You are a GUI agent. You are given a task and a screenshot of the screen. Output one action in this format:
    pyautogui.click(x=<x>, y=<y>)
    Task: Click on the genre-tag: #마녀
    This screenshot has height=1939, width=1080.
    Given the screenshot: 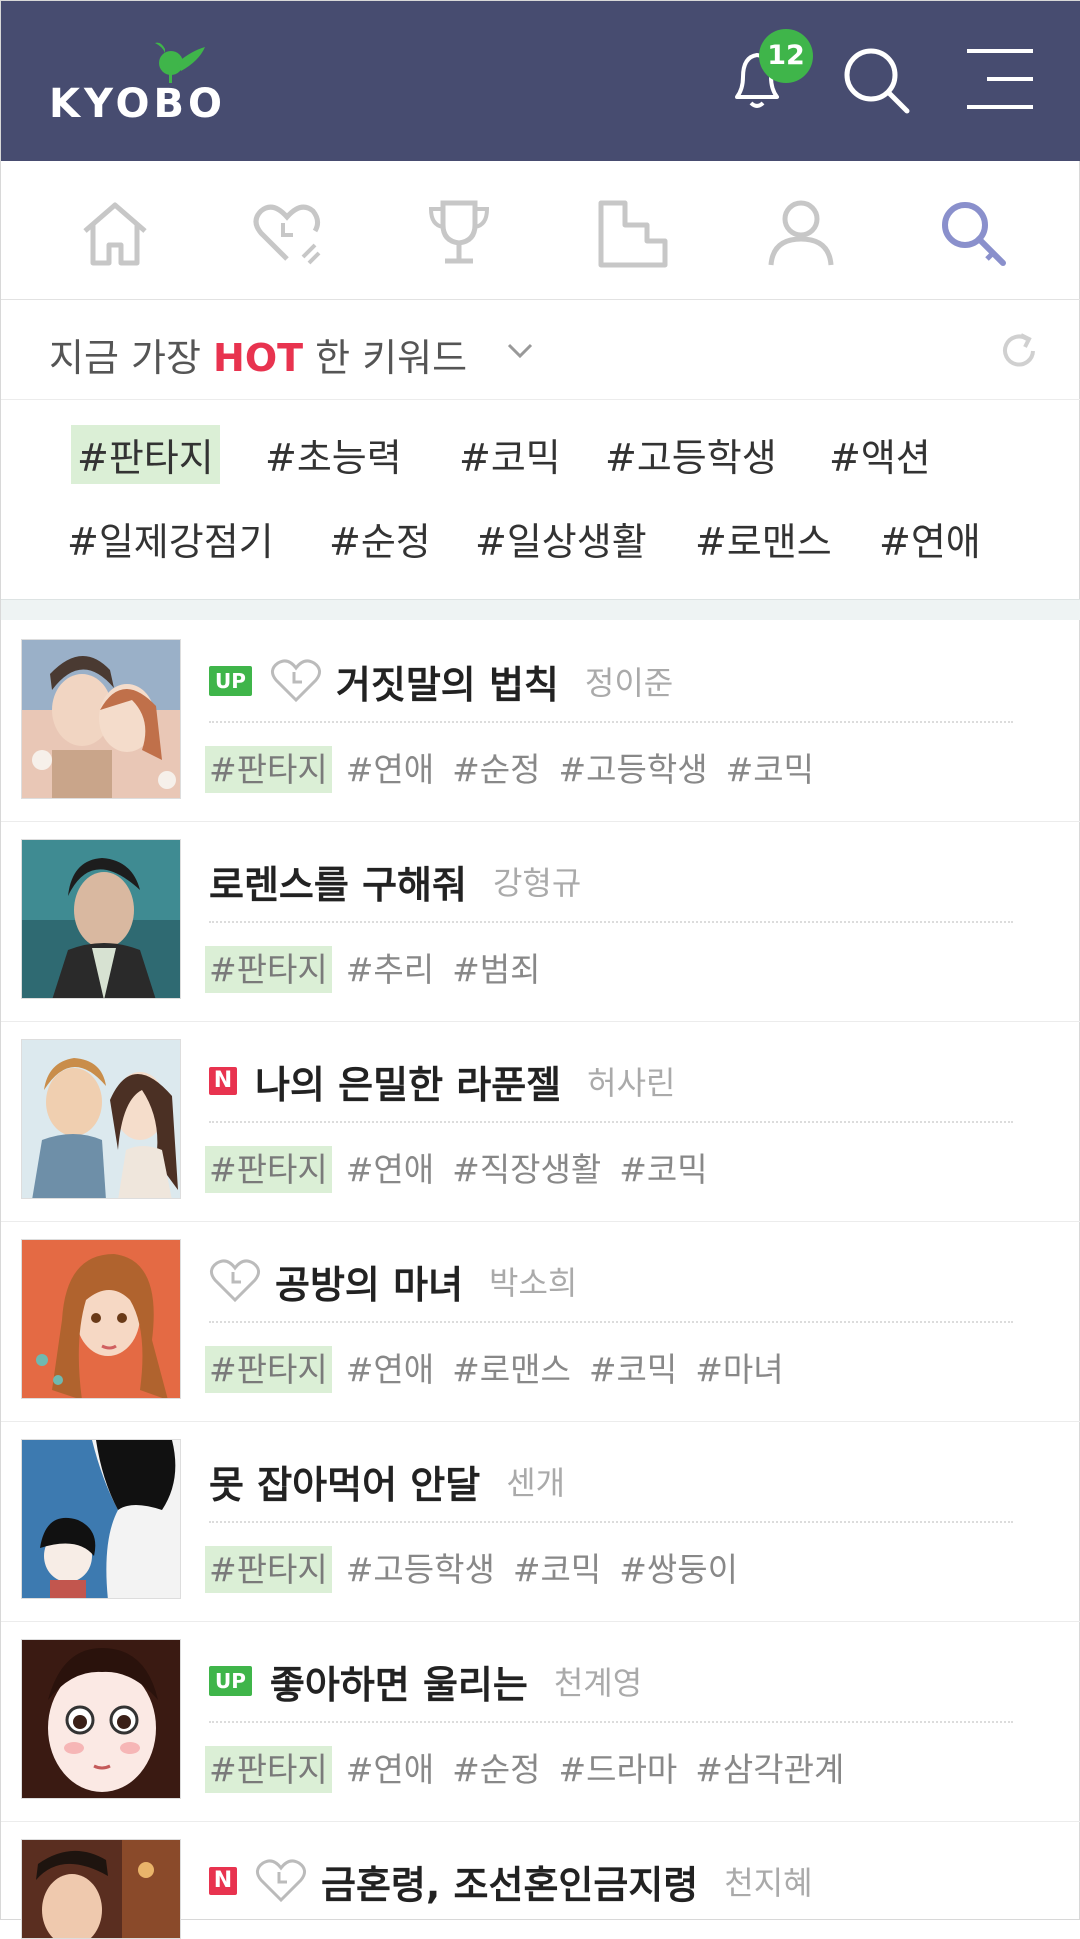 What is the action you would take?
    pyautogui.click(x=739, y=1369)
    